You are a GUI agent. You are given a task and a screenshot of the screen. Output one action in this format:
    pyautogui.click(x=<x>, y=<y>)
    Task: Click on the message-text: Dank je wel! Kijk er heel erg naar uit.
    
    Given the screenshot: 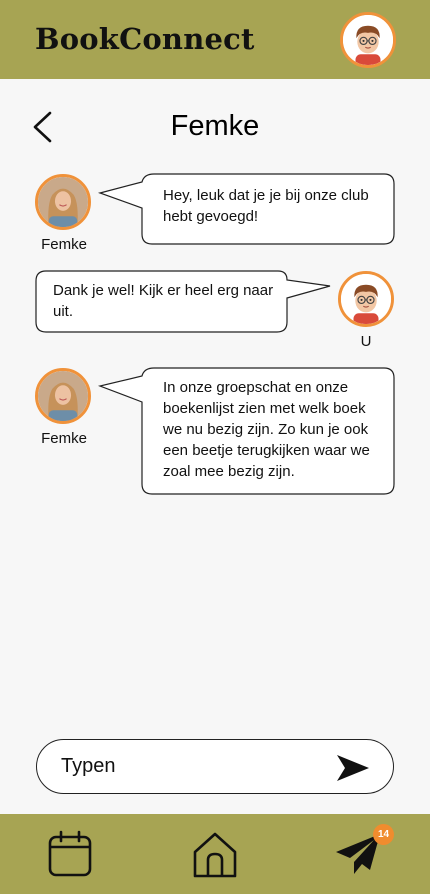 What is the action you would take?
    pyautogui.click(x=163, y=301)
    